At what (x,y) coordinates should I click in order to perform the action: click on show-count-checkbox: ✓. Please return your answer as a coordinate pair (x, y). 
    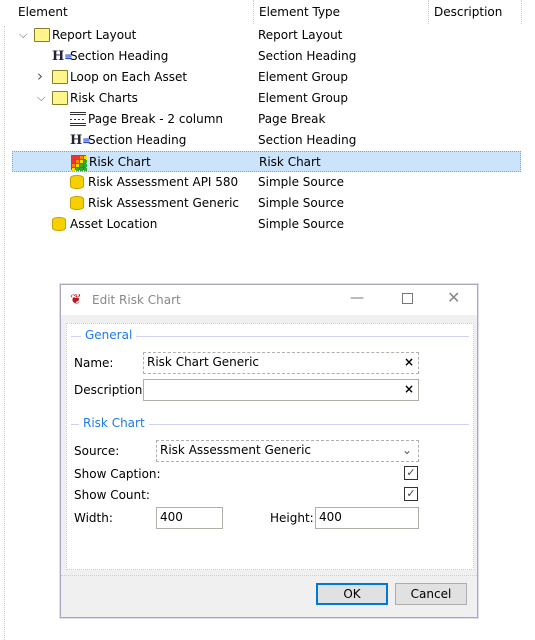
    Looking at the image, I should click on (411, 494).